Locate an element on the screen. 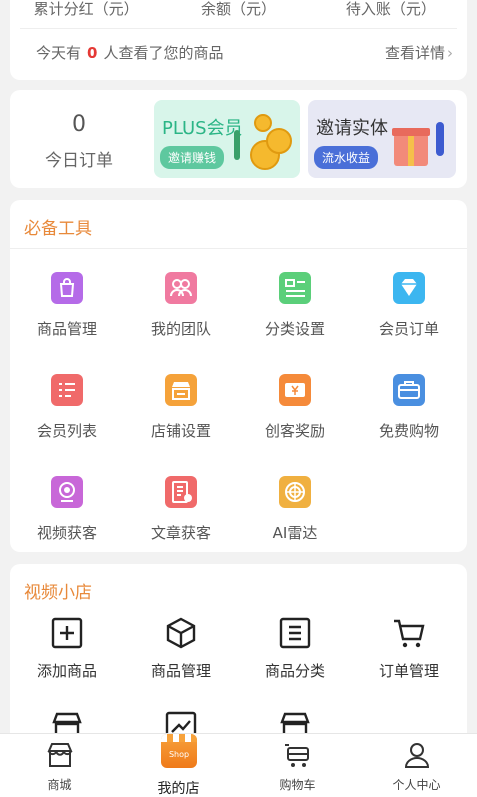 The height and width of the screenshot is (797, 477). stat-label-balance: 余额（元） is located at coordinates (238, 9).